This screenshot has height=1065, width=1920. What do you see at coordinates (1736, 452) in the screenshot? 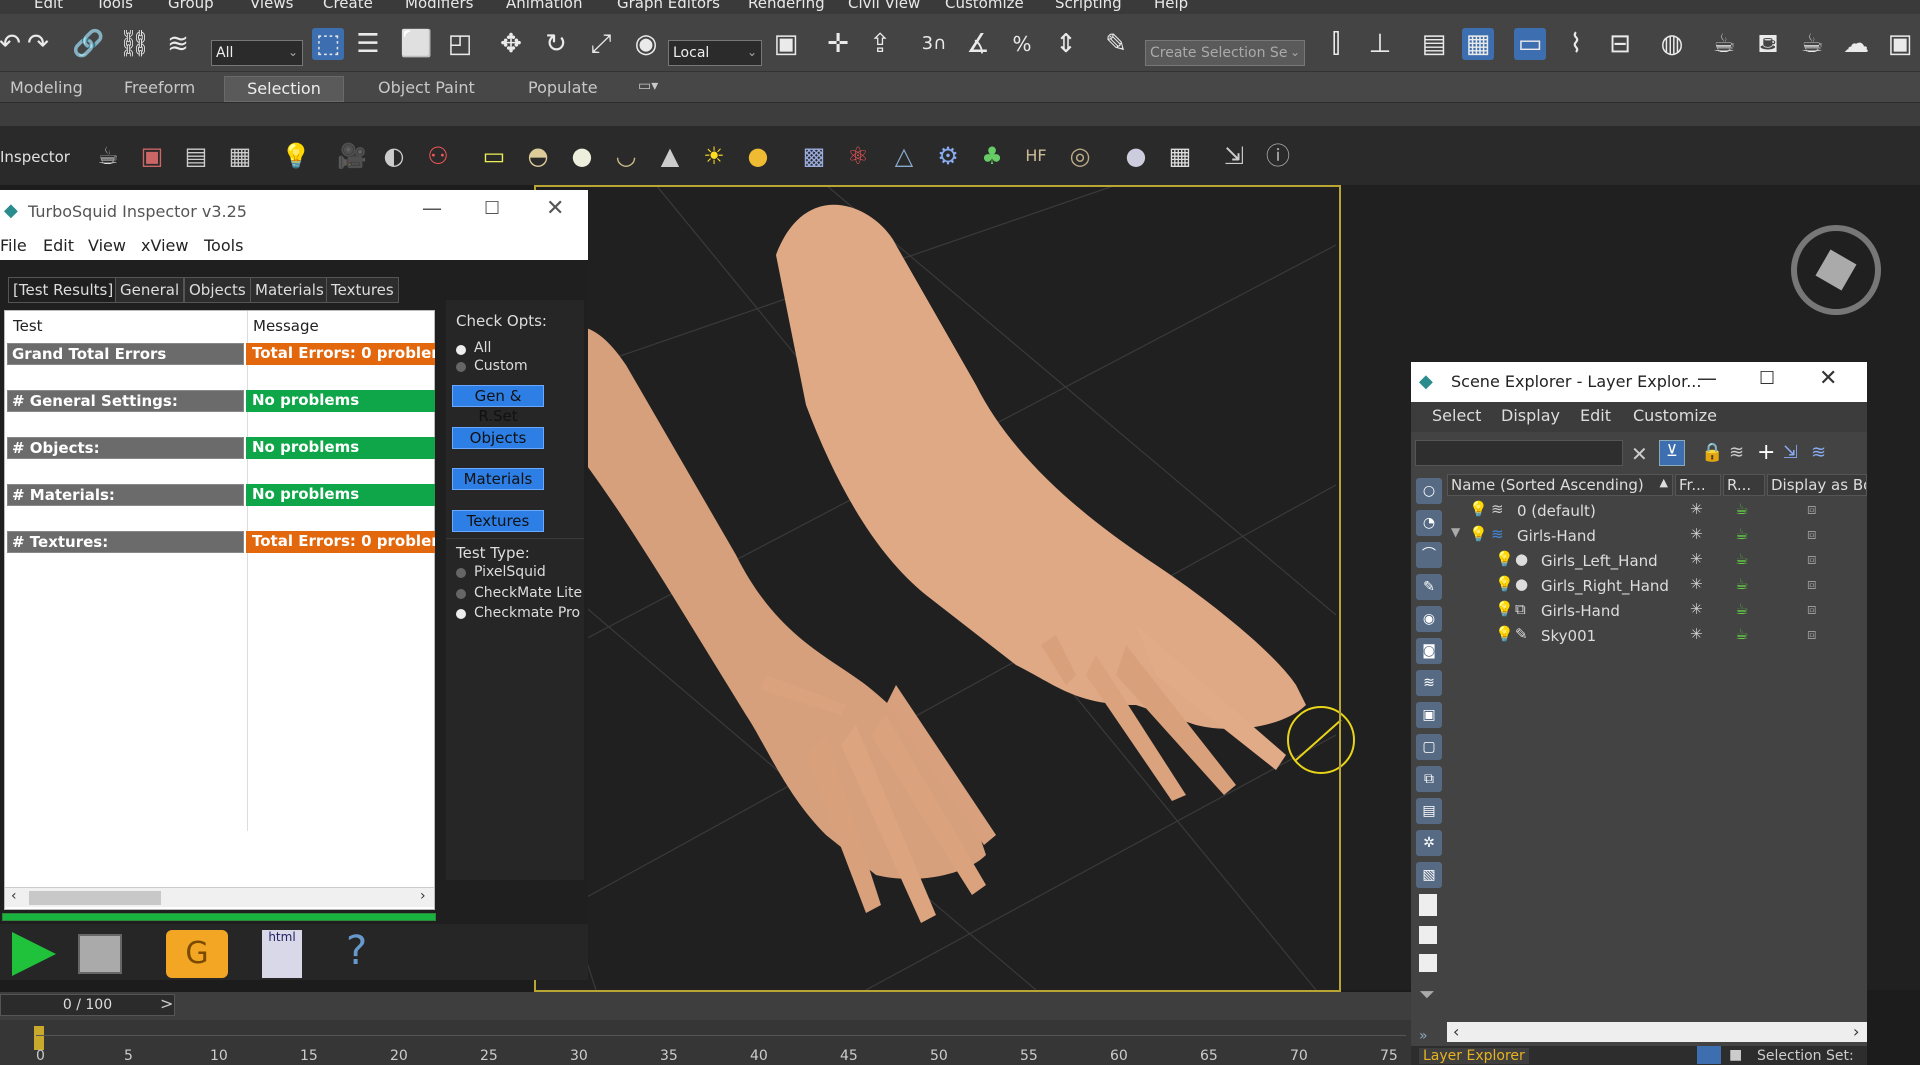
I see `new-layer-icon: ≋` at bounding box center [1736, 452].